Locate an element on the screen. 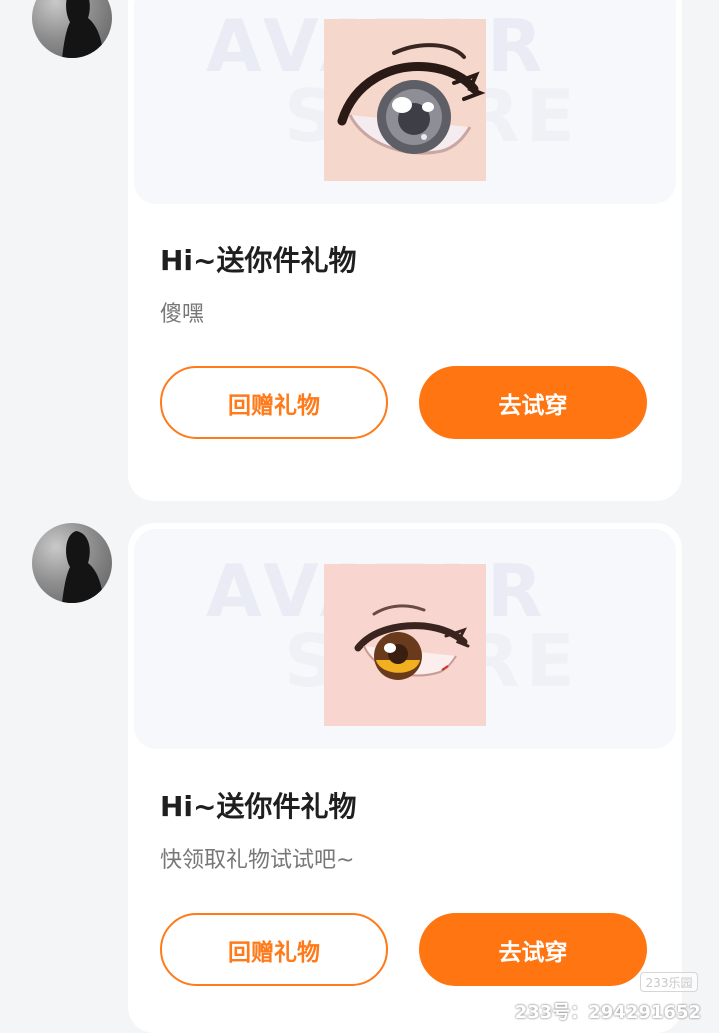  gift-preview: AVATAR STORE is located at coordinates (405, 102).